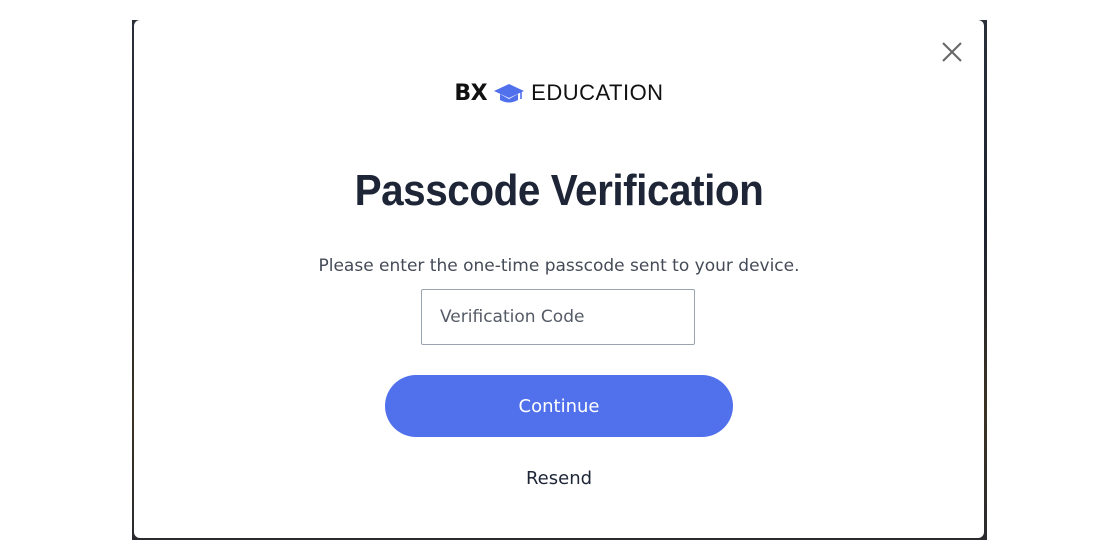  I want to click on brand-logo: BX EDUCATION, so click(559, 93).